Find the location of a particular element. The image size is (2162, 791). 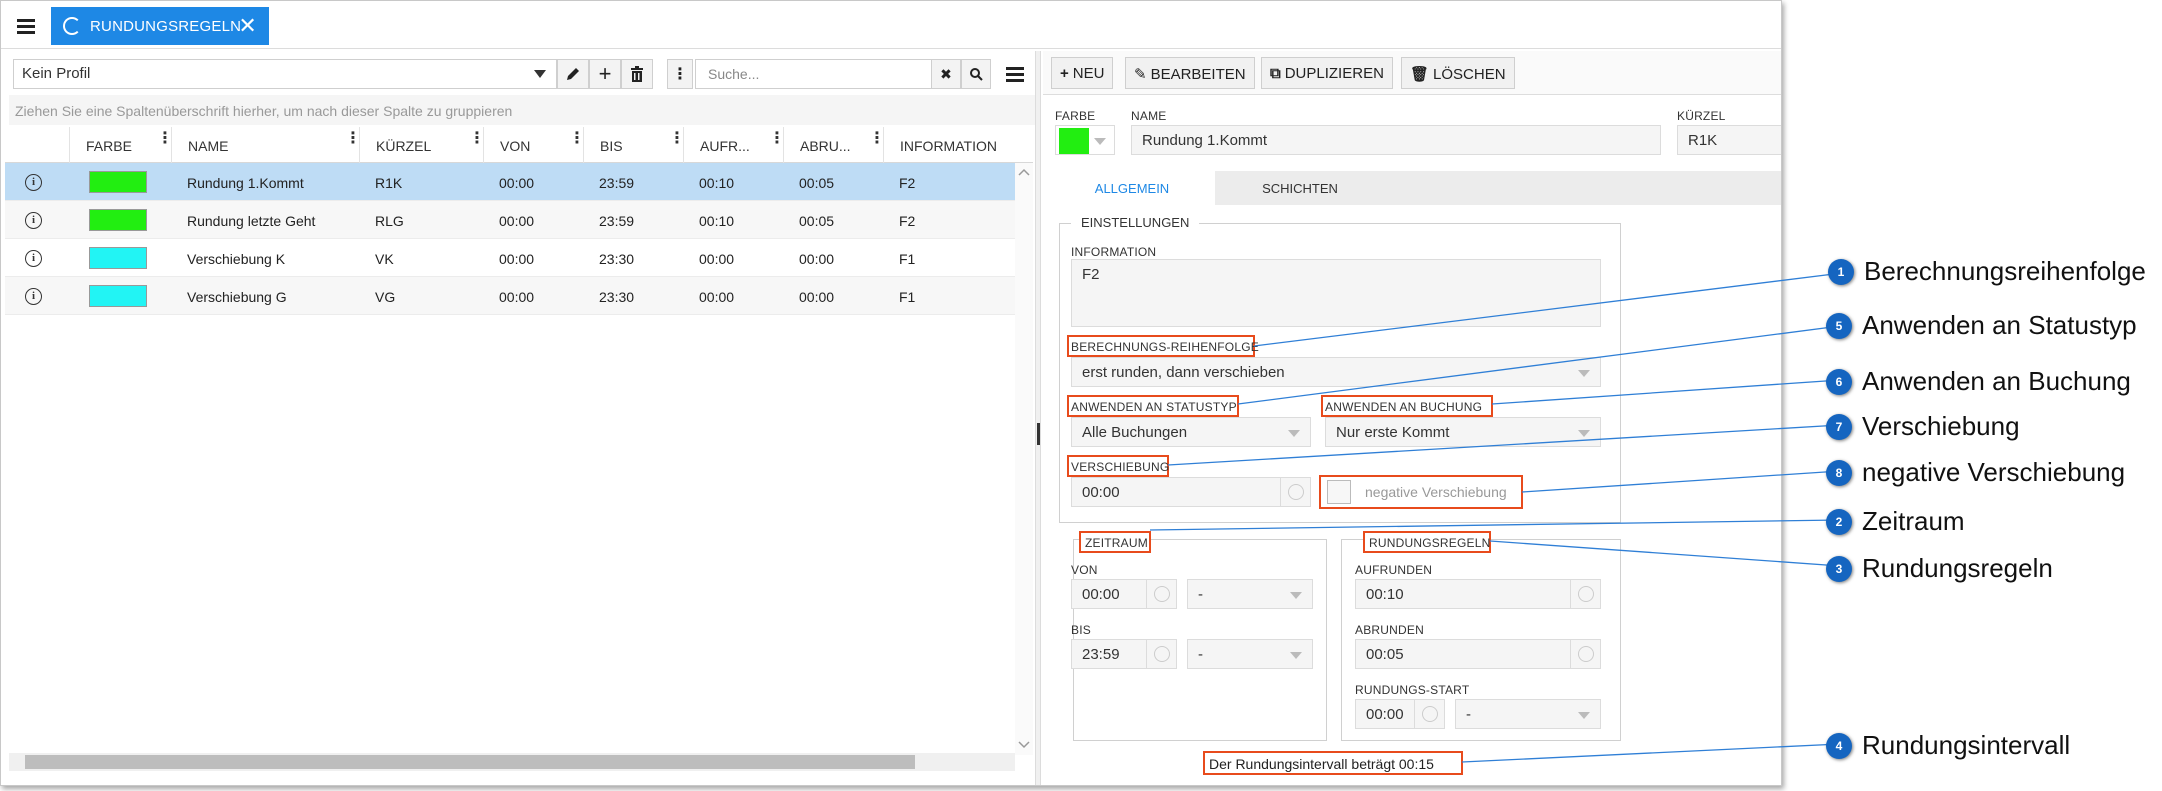

callout-text: Anwenden an Statustyp is located at coordinates (1999, 325).